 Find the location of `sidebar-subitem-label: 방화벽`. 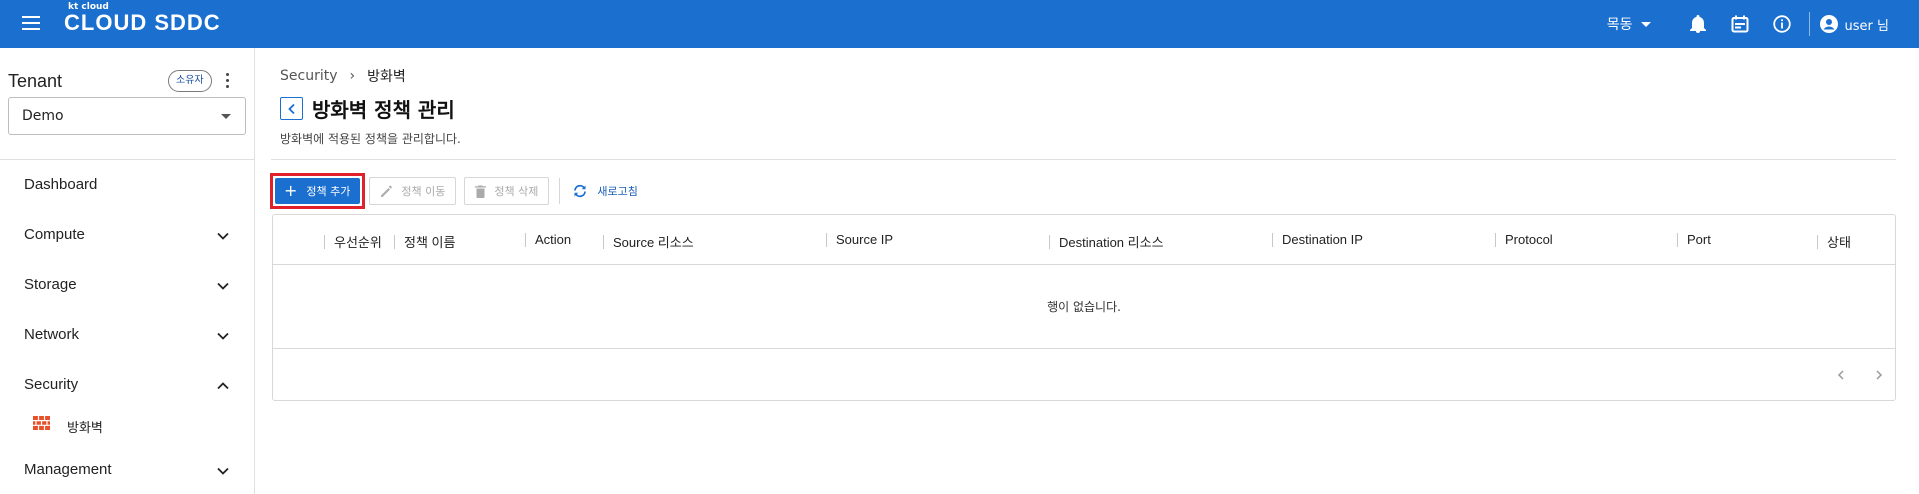

sidebar-subitem-label: 방화벽 is located at coordinates (85, 428).